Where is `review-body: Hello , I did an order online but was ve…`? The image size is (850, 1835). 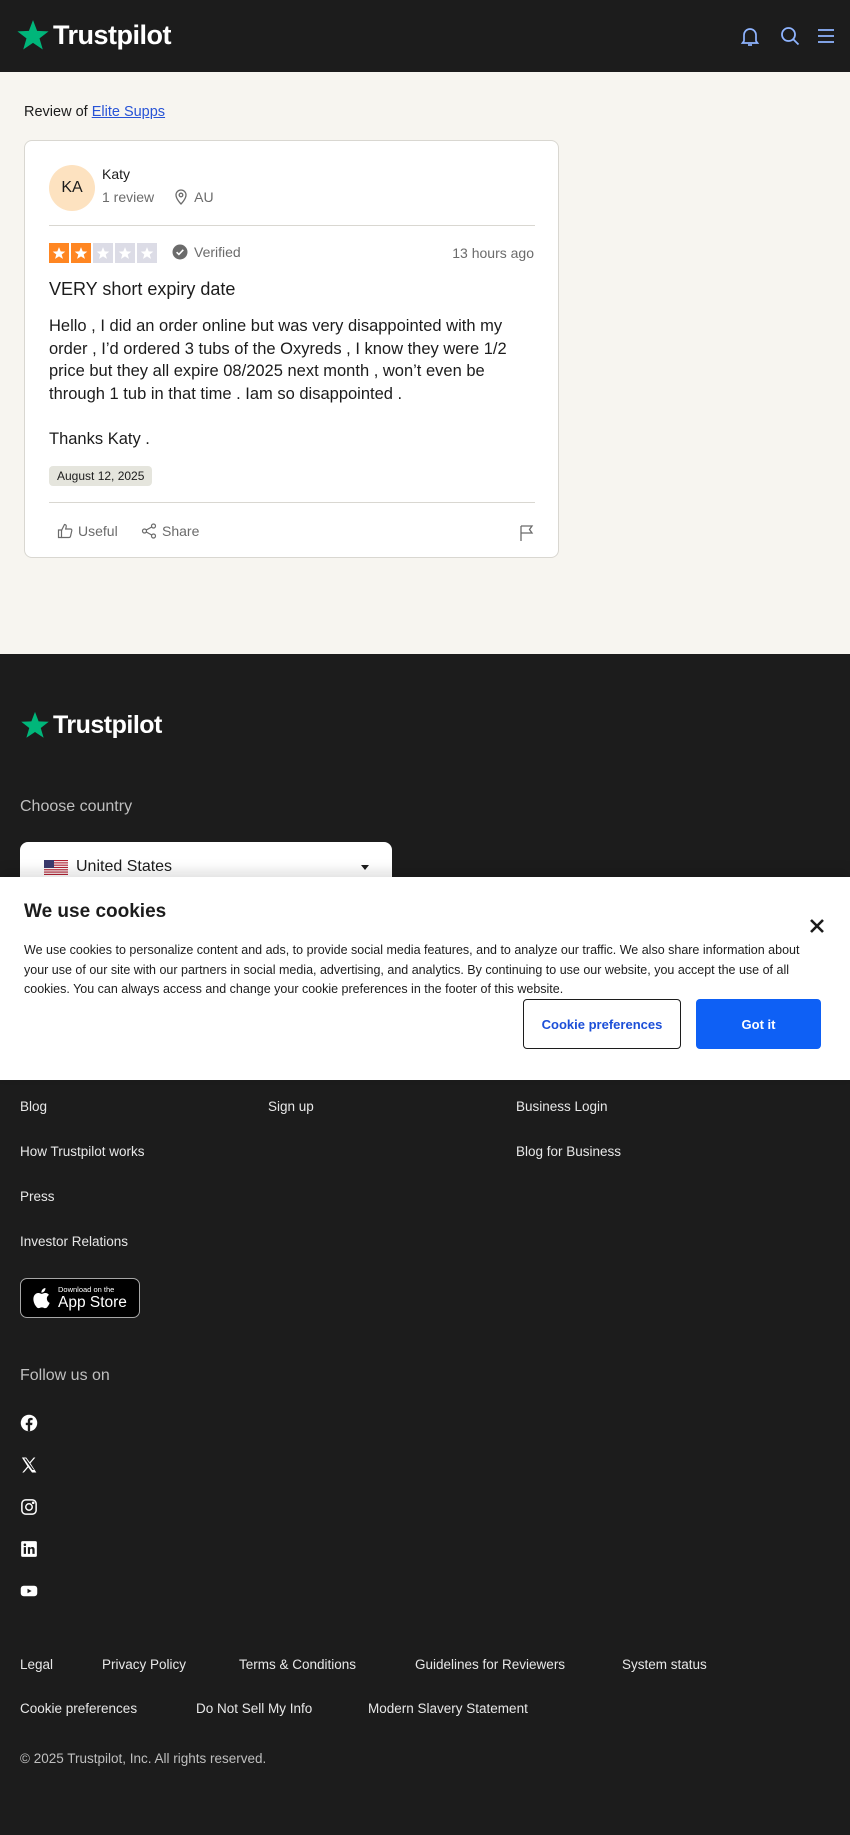
review-body: Hello , I did an order online but was ve… is located at coordinates (292, 382).